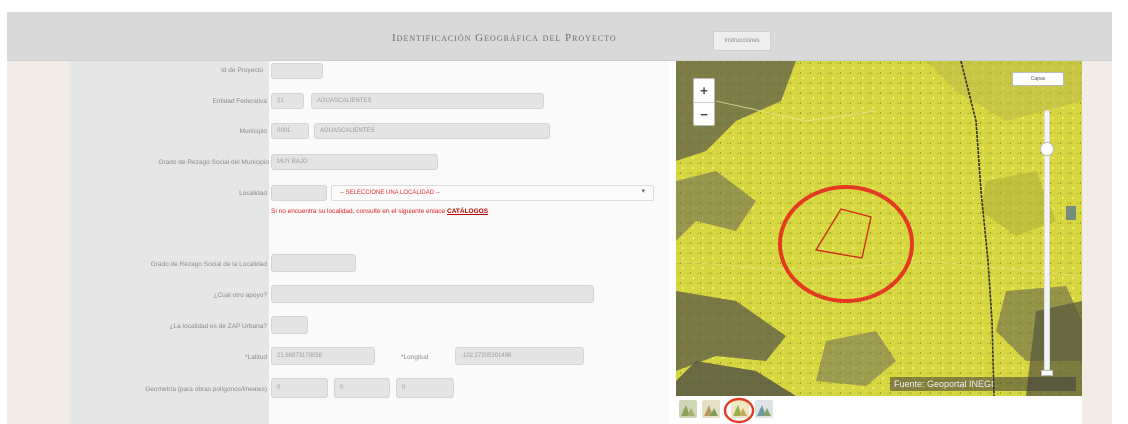  Describe the element at coordinates (313, 263) in the screenshot. I see `grado-localidad-field` at that location.